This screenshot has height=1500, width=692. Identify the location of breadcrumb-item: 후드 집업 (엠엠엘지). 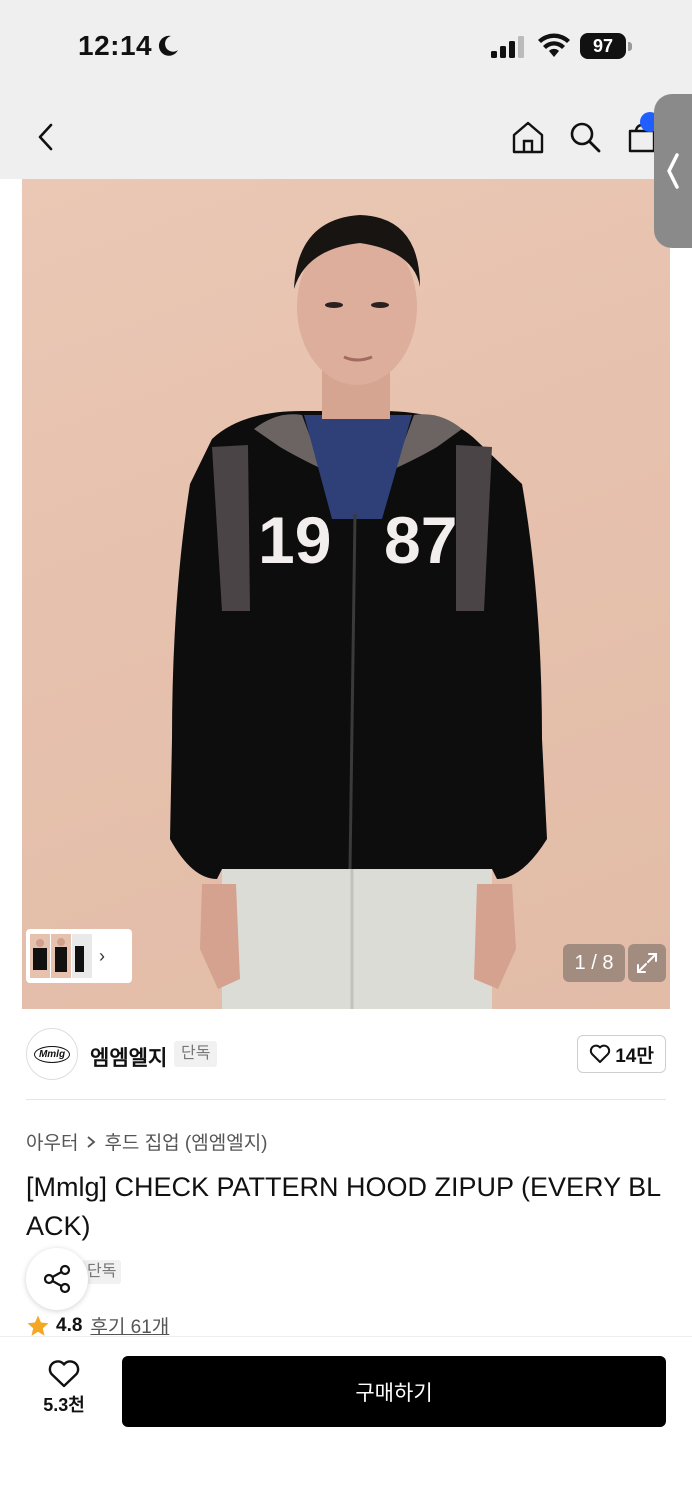
(185, 1141).